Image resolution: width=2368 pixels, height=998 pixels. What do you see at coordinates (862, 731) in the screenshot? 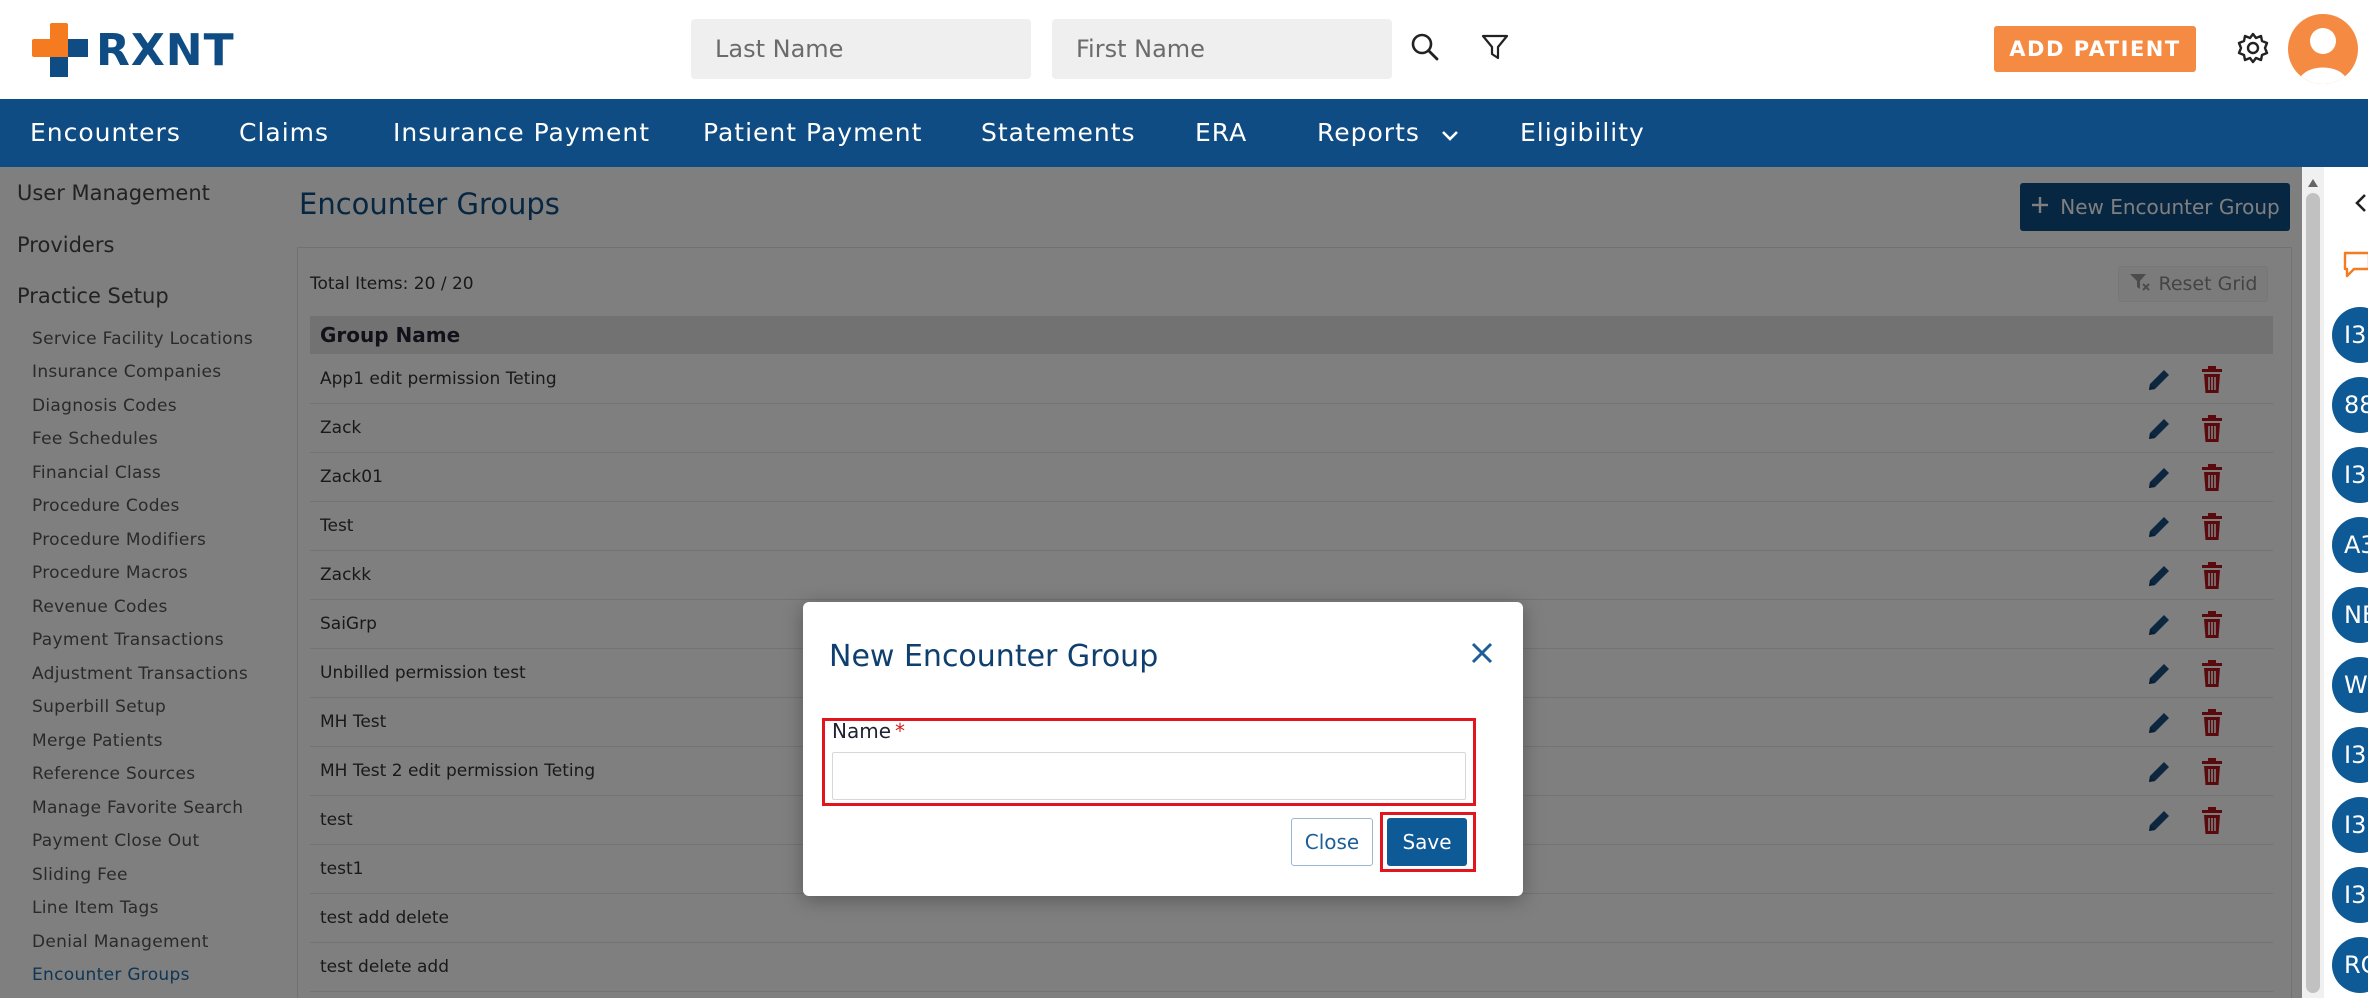
I see `name-label-text: Name` at bounding box center [862, 731].